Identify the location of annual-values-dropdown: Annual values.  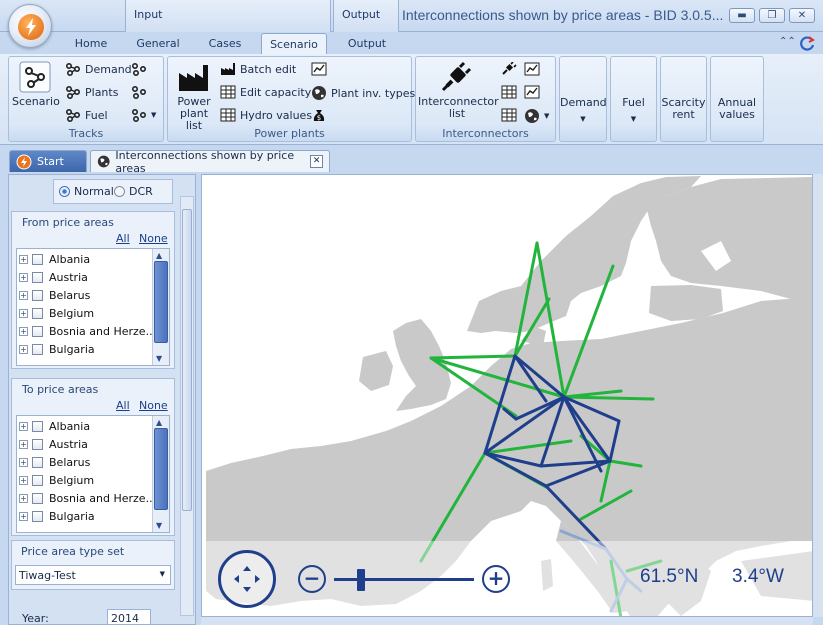
(737, 99).